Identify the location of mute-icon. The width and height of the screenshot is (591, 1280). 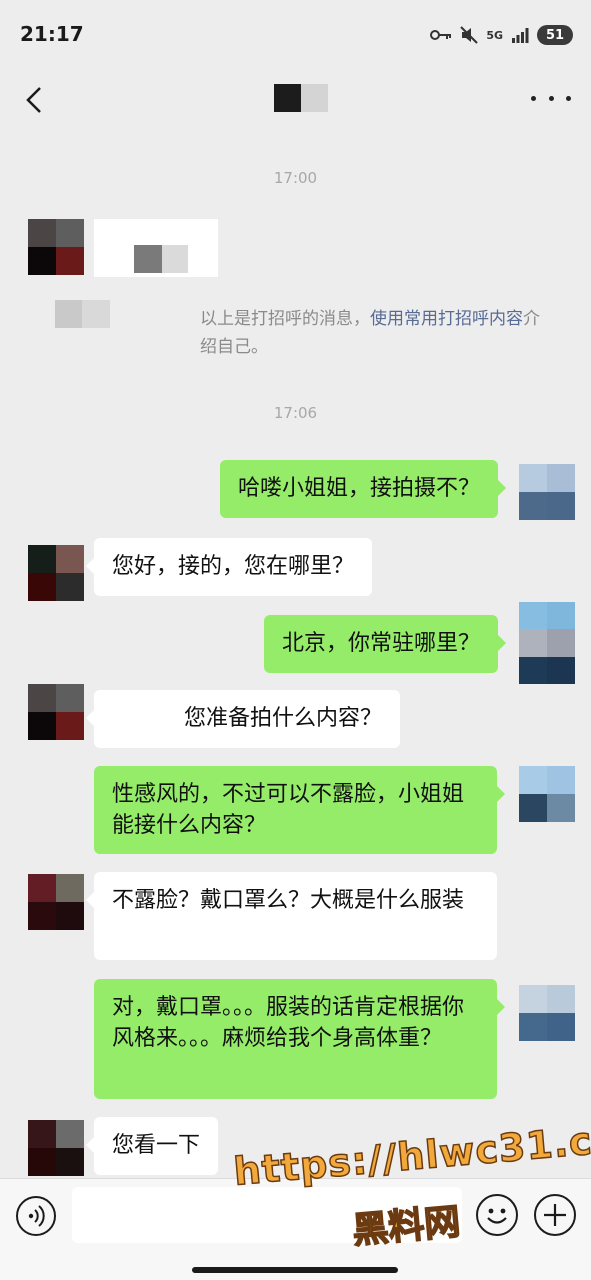
(469, 35).